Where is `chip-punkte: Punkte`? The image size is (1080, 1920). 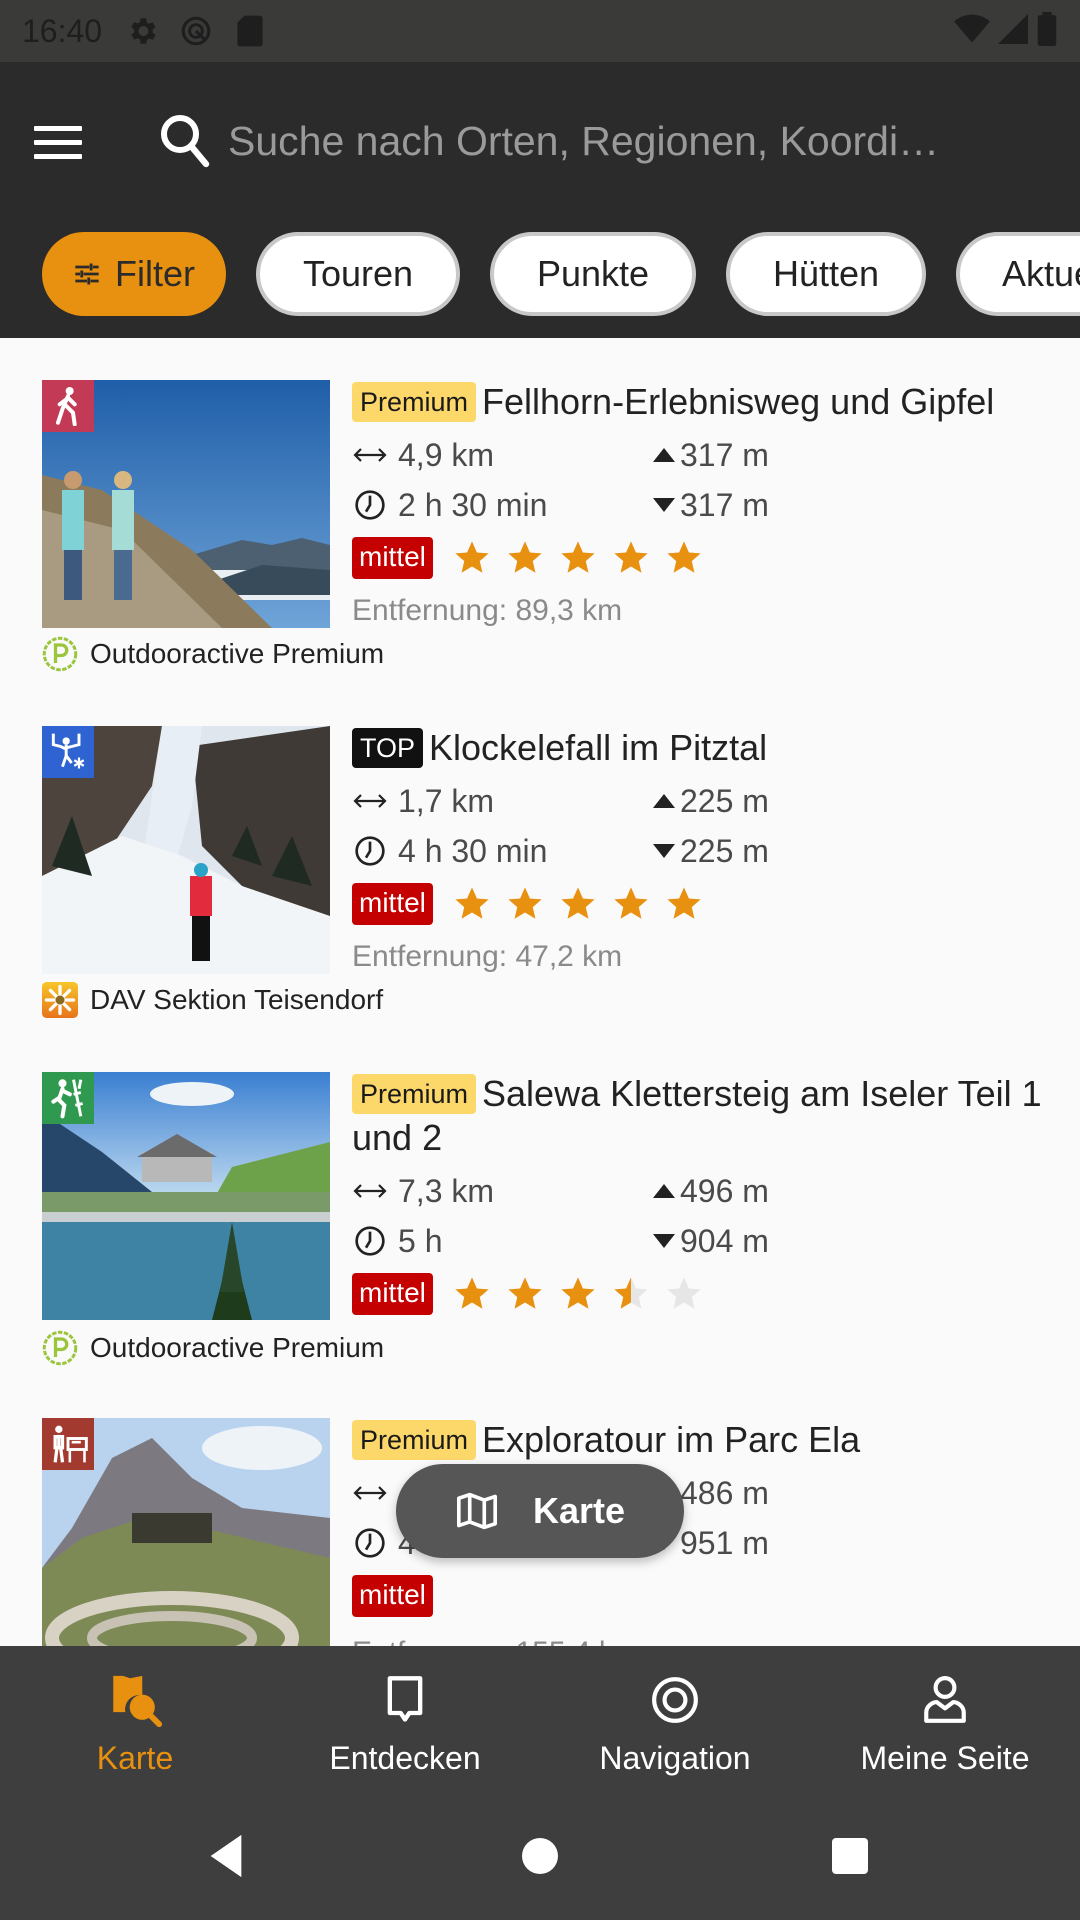
chip-punkte: Punkte is located at coordinates (593, 274).